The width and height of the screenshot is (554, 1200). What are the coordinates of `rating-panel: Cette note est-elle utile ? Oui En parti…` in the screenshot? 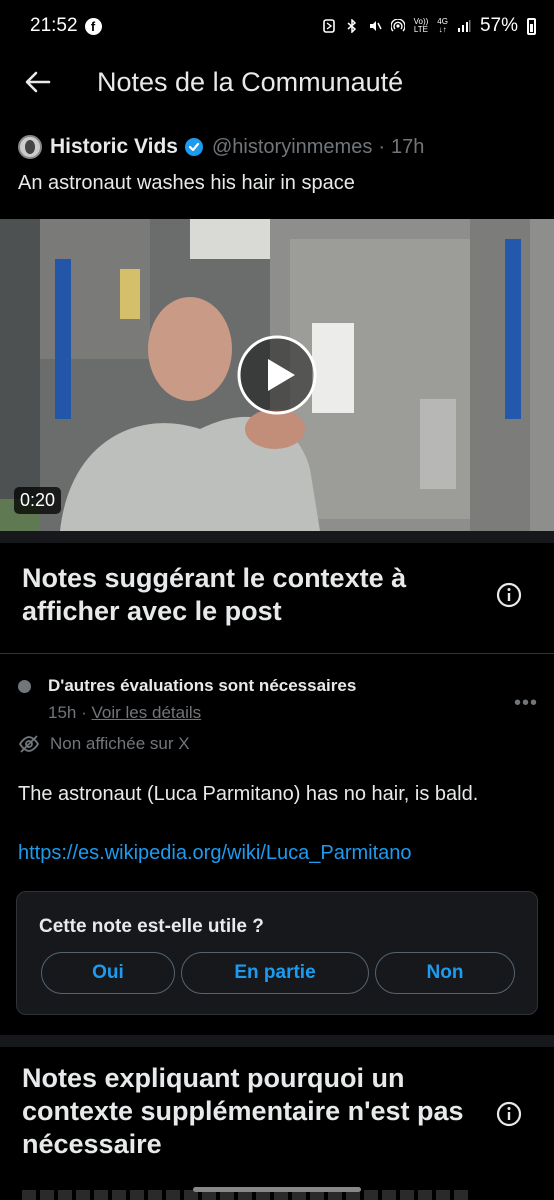 It's located at (277, 953).